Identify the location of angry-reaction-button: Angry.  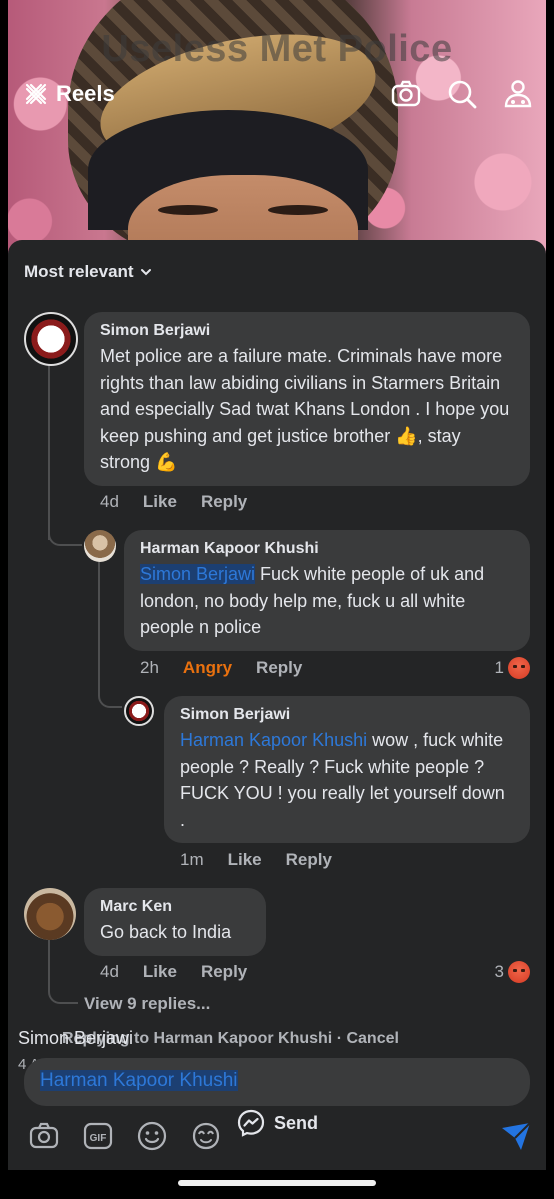
(207, 668).